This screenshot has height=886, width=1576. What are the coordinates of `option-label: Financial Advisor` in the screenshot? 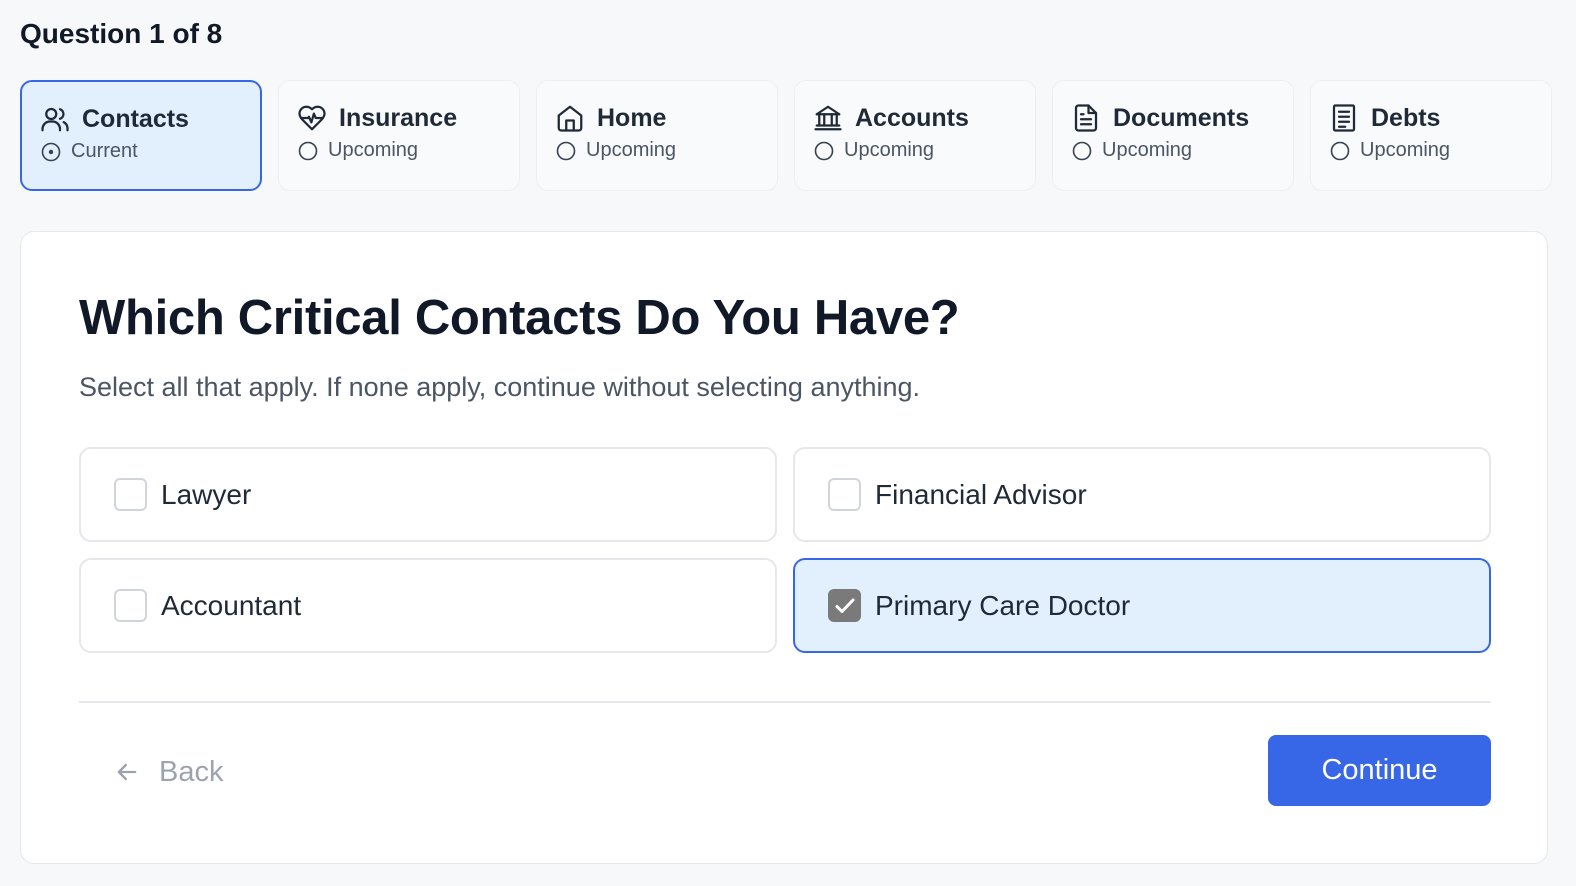 It's located at (981, 494).